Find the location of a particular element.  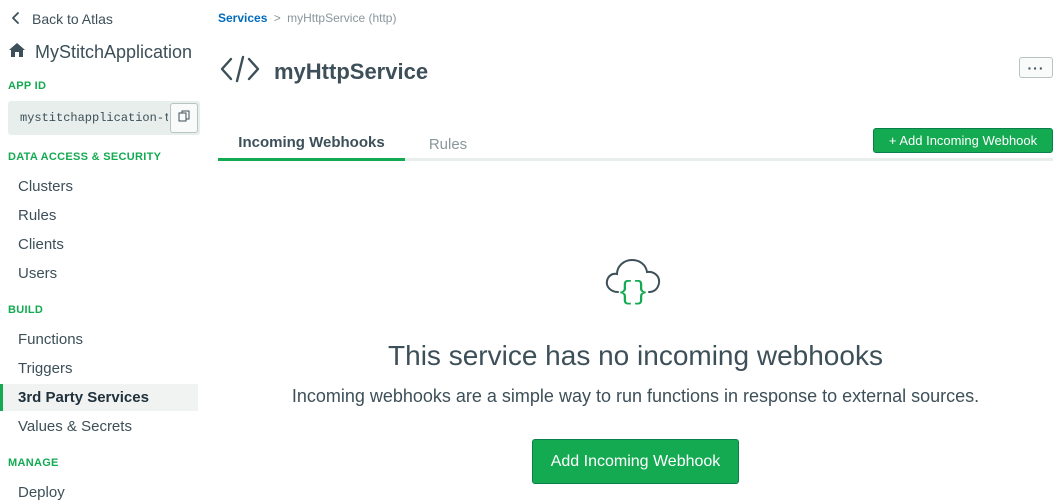

back-to-atlas-label: Back to Atlas is located at coordinates (72, 19).